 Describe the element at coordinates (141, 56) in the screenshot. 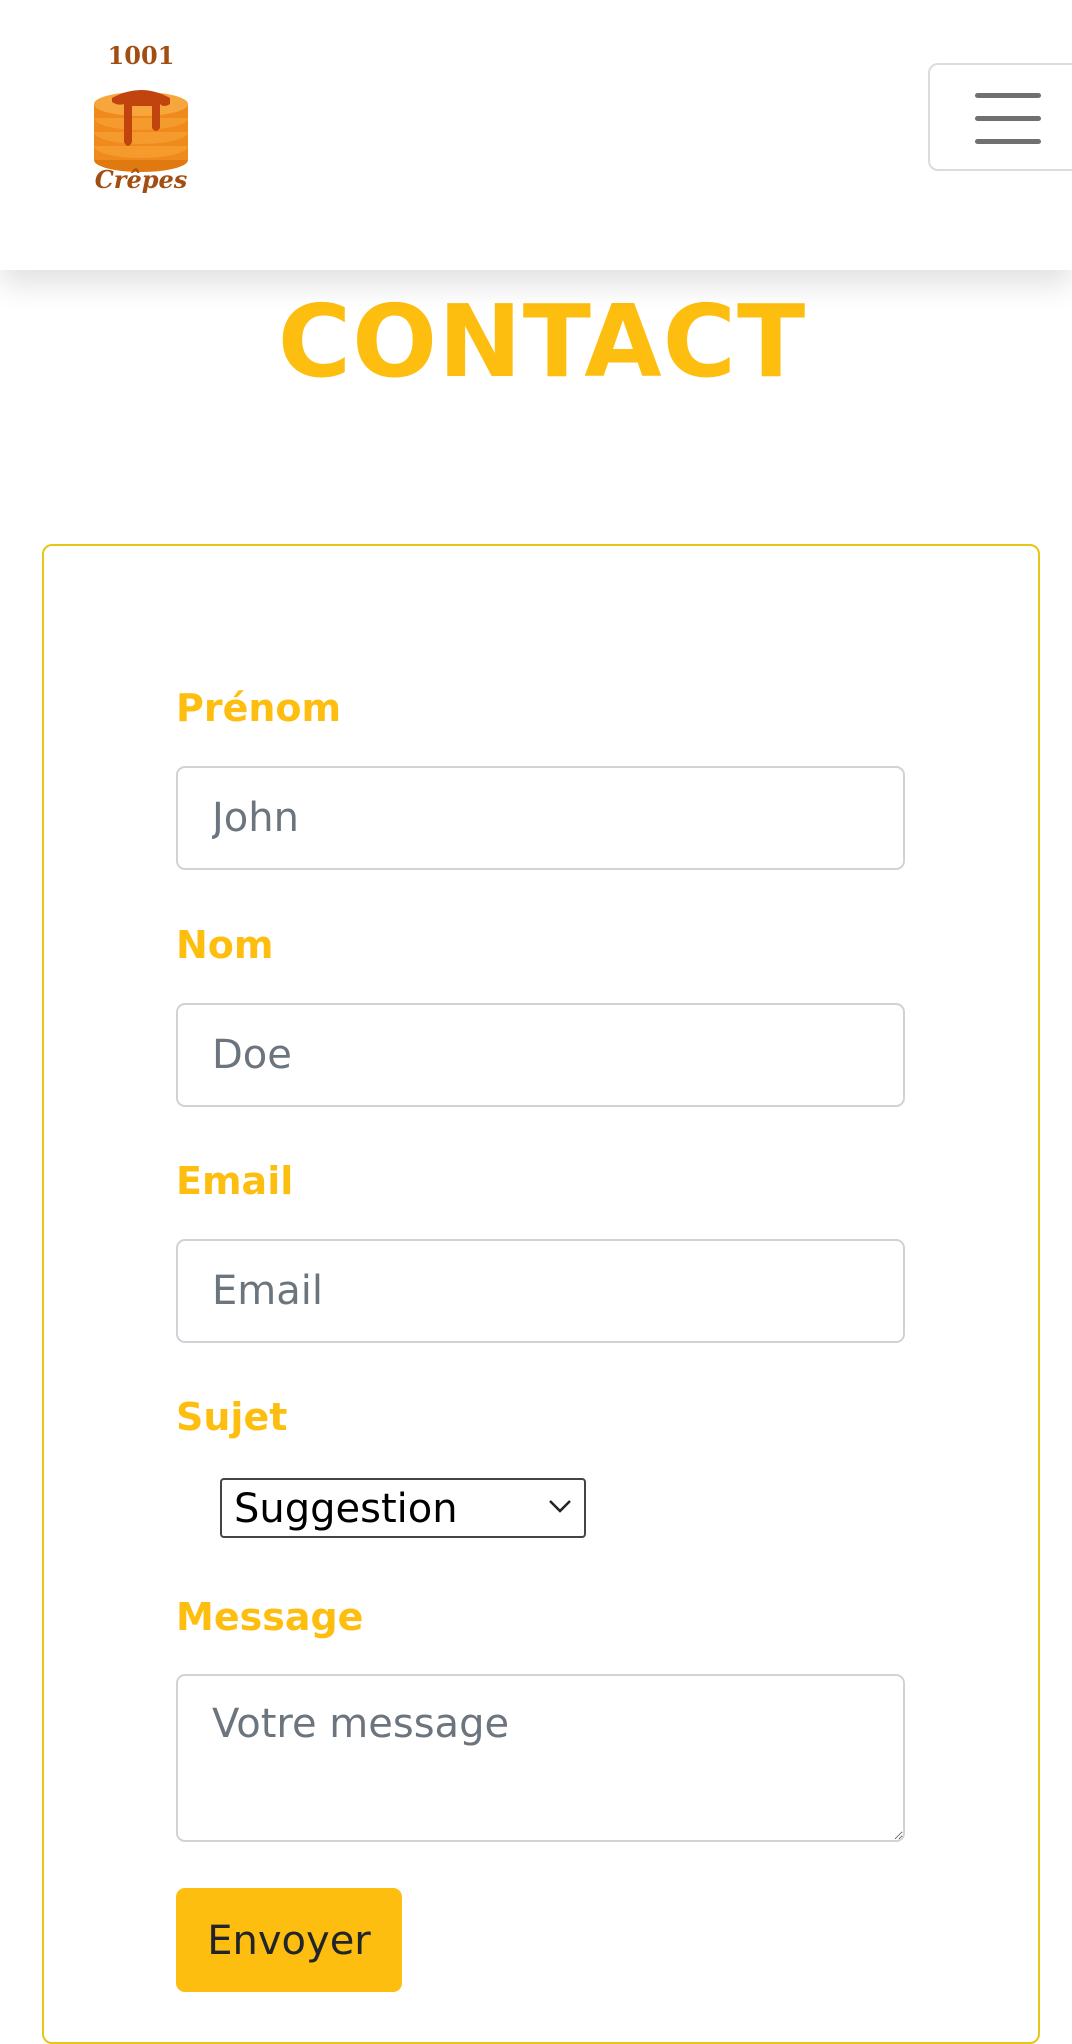

I see `svg-text: 1001` at that location.